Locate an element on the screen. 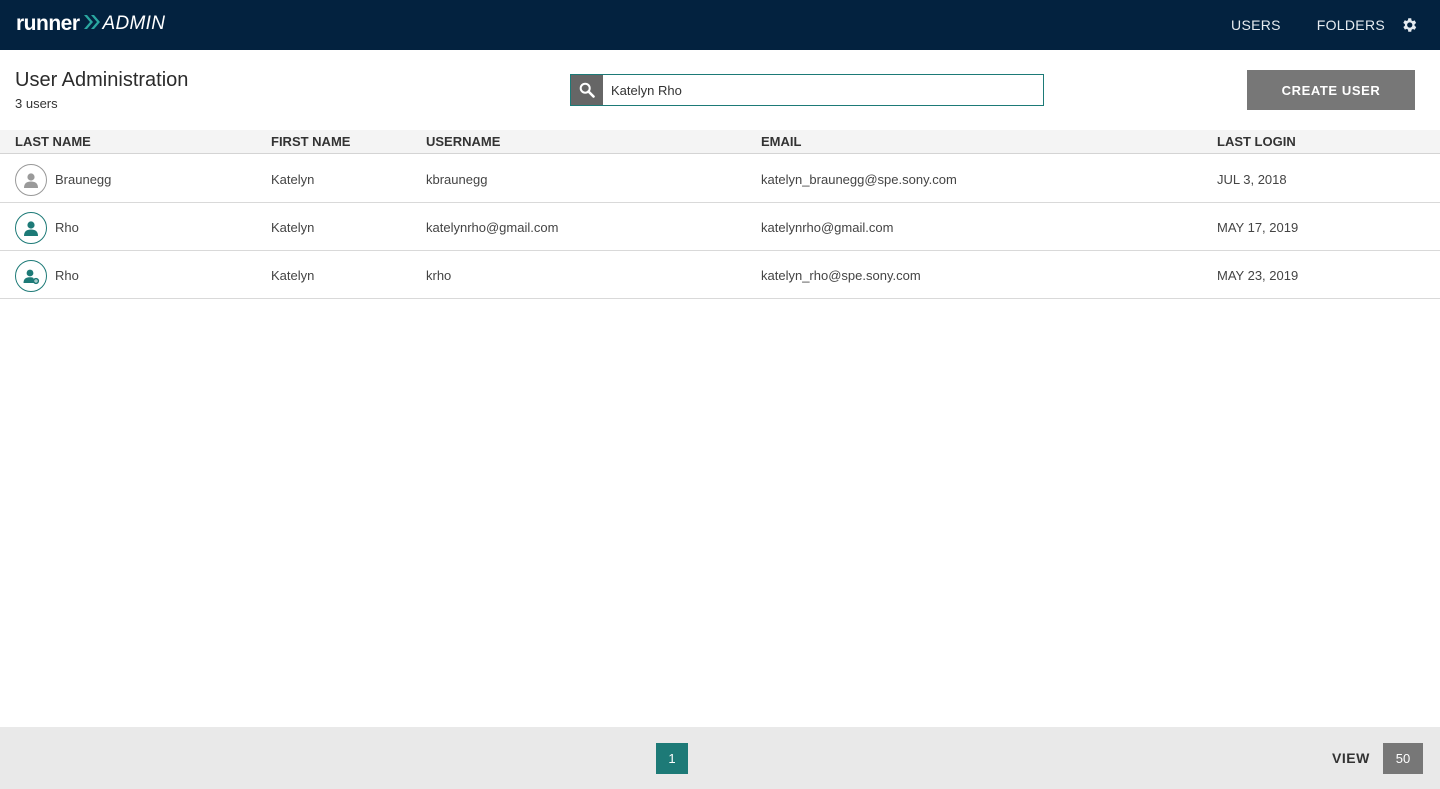 This screenshot has width=1440, height=789. cell-last-login: MAY 23, 2019 is located at coordinates (1258, 275).